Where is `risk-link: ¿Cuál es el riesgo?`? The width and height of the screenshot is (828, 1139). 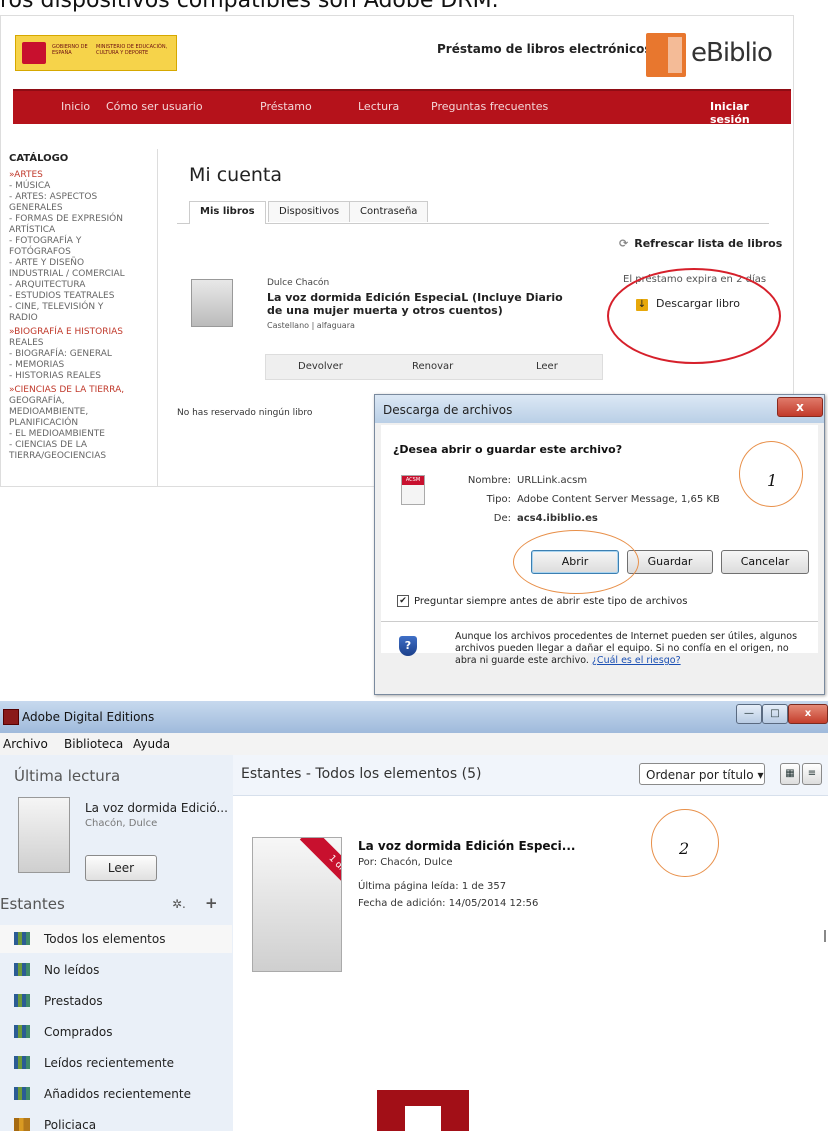
risk-link: ¿Cuál es el riesgo? is located at coordinates (636, 660).